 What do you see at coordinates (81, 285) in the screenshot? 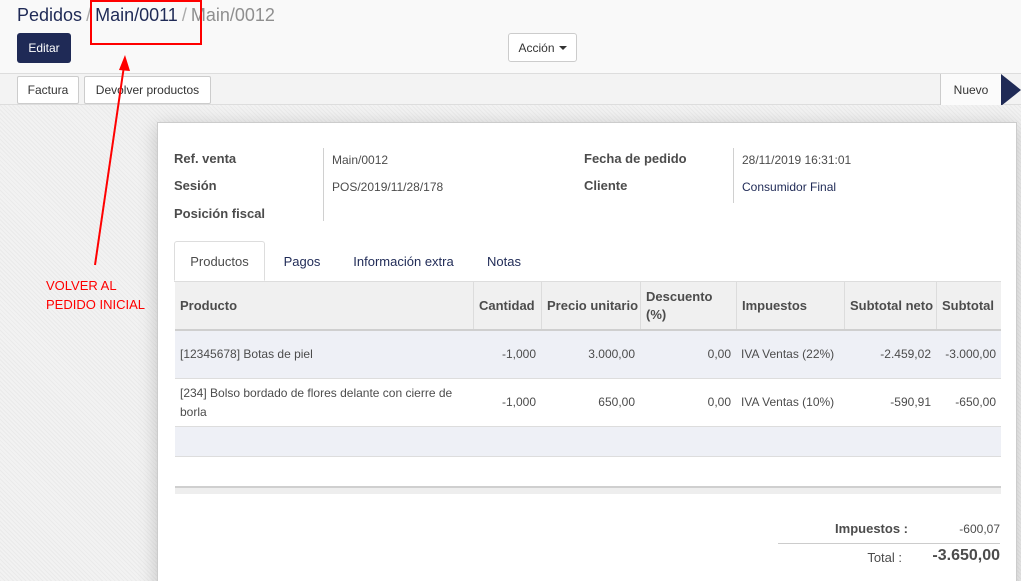
I see `annotation-line1: VOLVER AL` at bounding box center [81, 285].